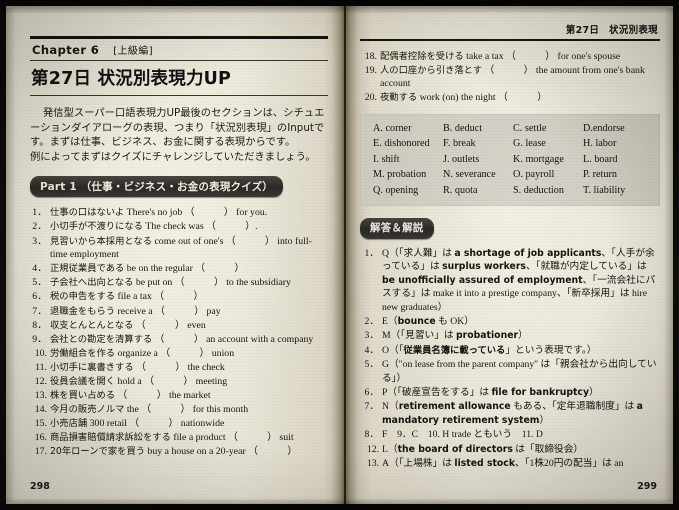 This screenshot has height=510, width=679. What do you see at coordinates (534, 175) in the screenshot?
I see `option-choice: O. payroll` at bounding box center [534, 175].